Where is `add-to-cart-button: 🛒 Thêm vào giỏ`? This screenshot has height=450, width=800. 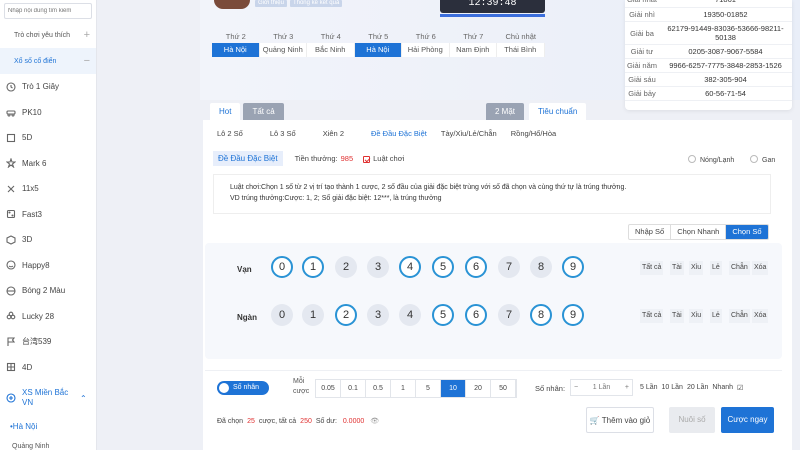
add-to-cart-button: 🛒 Thêm vào giỏ is located at coordinates (620, 420).